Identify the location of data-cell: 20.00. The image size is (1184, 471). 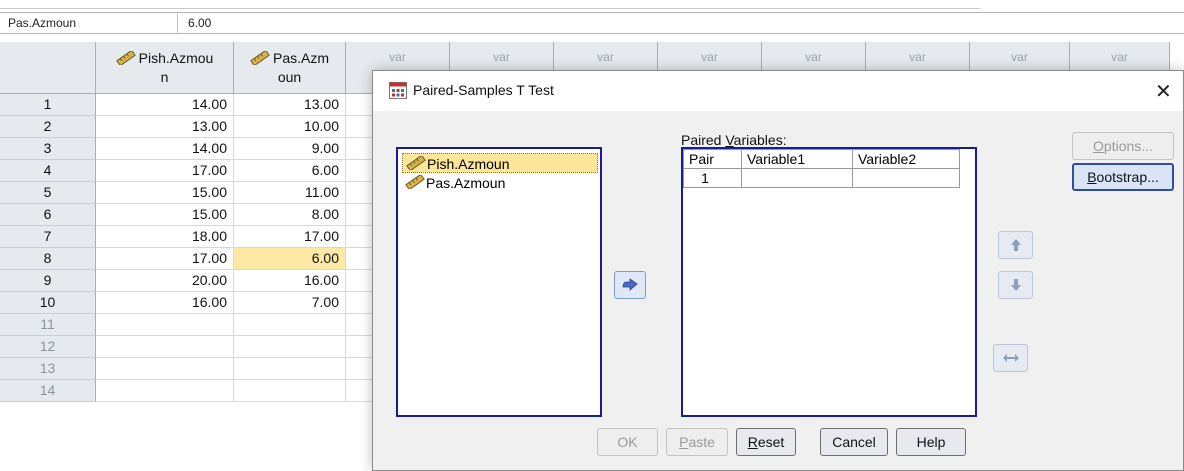
(165, 281).